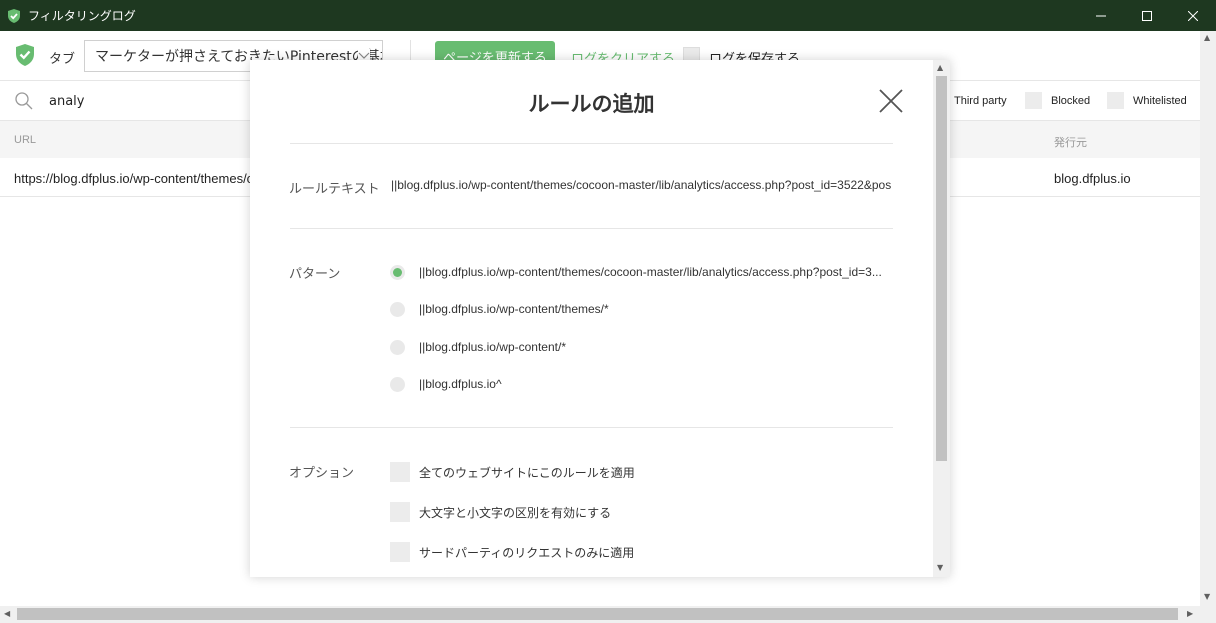  What do you see at coordinates (515, 512) in the screenshot?
I see `option-label: 大文字と小文字の区別を有効にする` at bounding box center [515, 512].